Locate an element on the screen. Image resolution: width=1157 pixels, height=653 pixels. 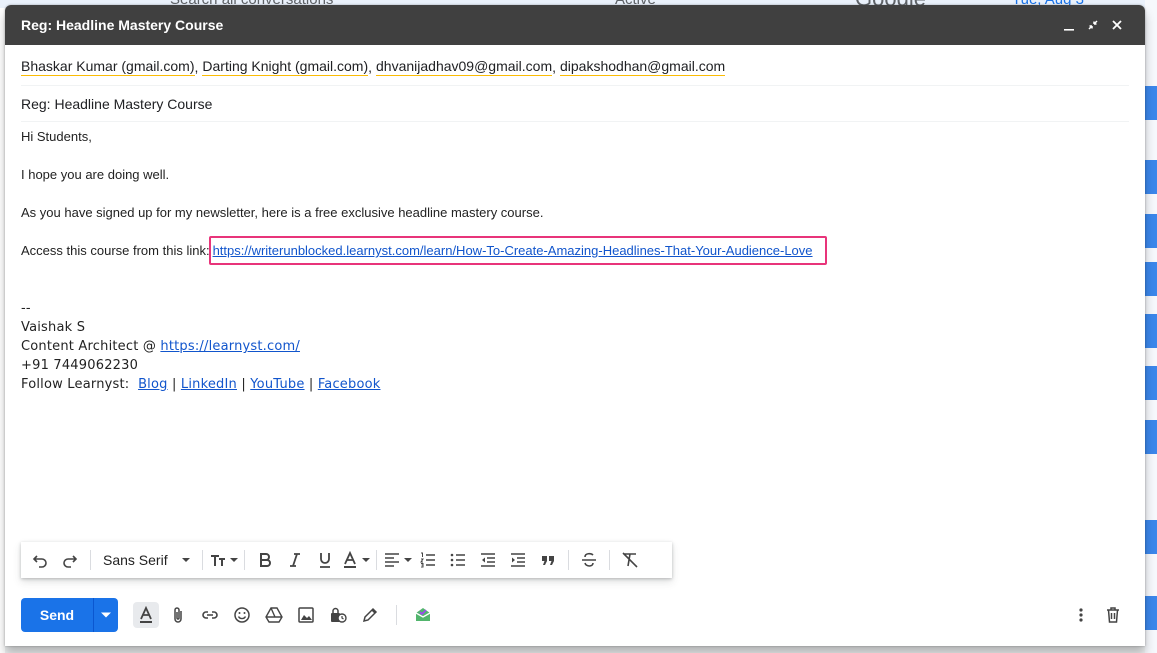
remove-formatting-button is located at coordinates (630, 560).